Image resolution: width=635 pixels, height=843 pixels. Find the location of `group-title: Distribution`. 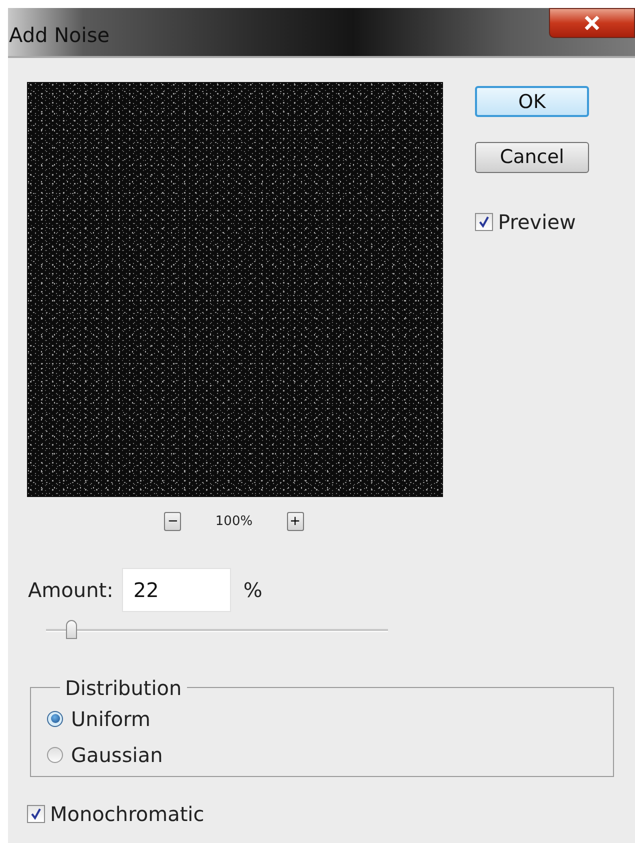

group-title: Distribution is located at coordinates (123, 688).